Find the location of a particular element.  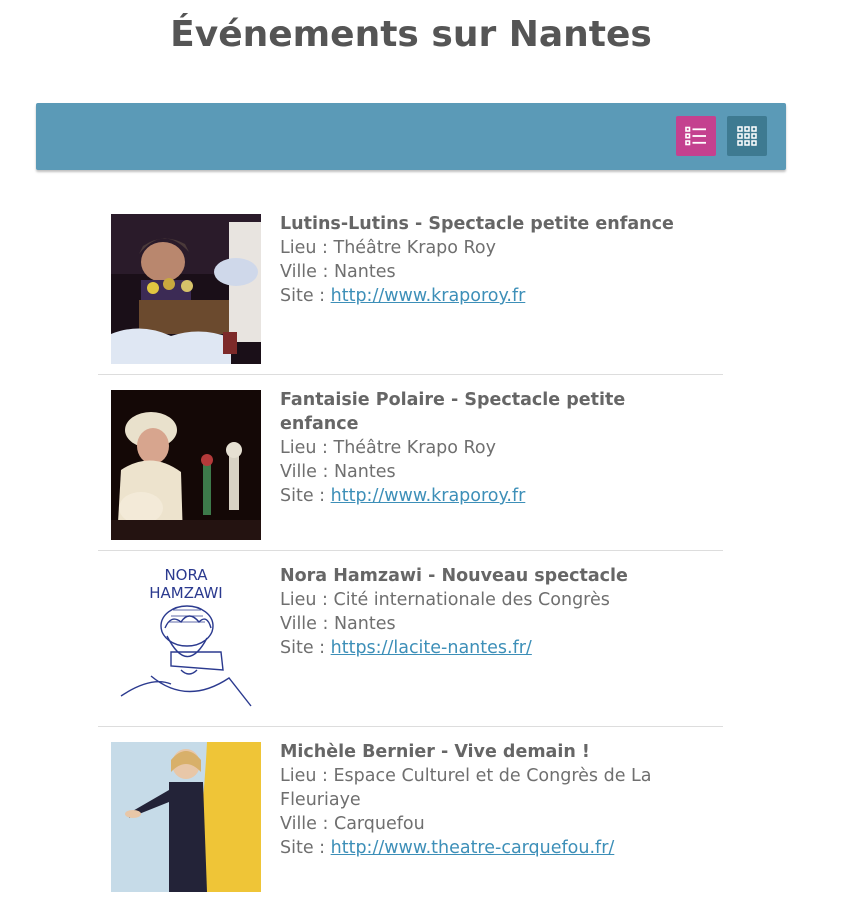

list-view-icon is located at coordinates (695, 136).